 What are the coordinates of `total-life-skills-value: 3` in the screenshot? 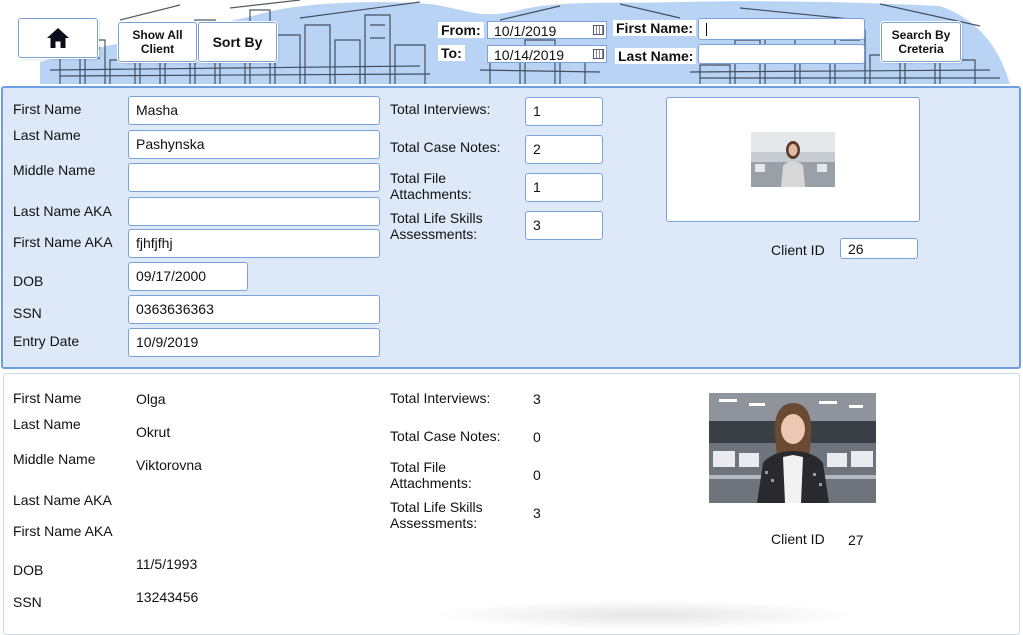 It's located at (537, 513).